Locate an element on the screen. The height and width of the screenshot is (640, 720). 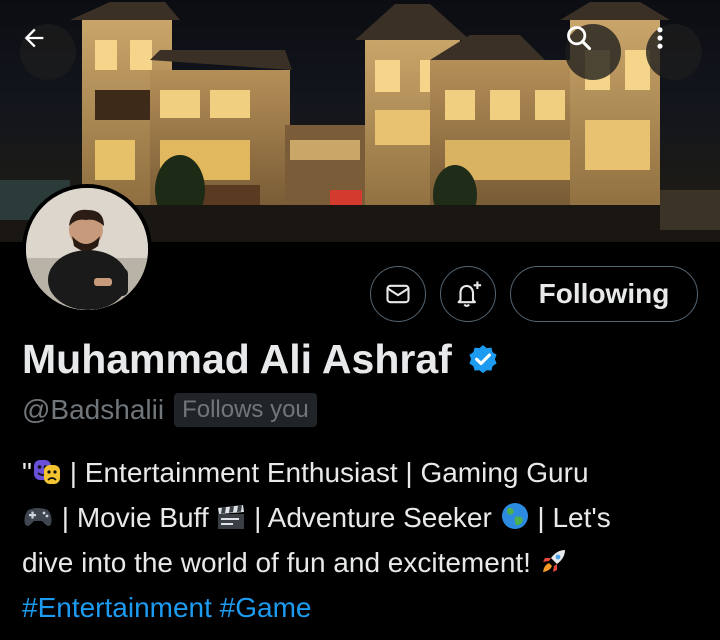
follows-you-badge: Follows you is located at coordinates (245, 410).